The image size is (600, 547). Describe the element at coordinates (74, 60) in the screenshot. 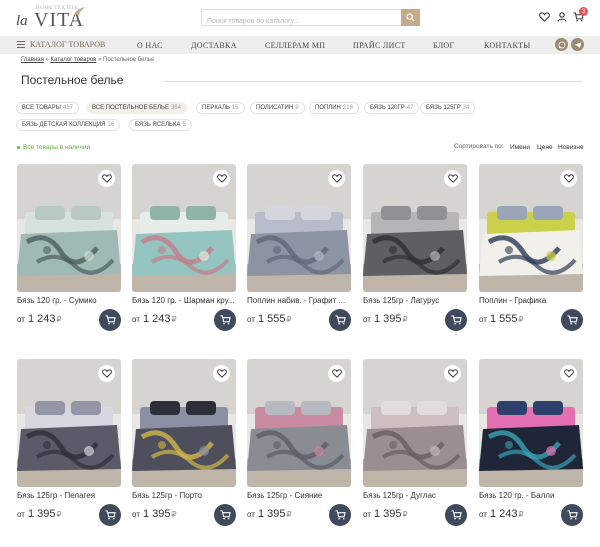

I see `breadcrumb-catalog: Каталог товаров` at that location.